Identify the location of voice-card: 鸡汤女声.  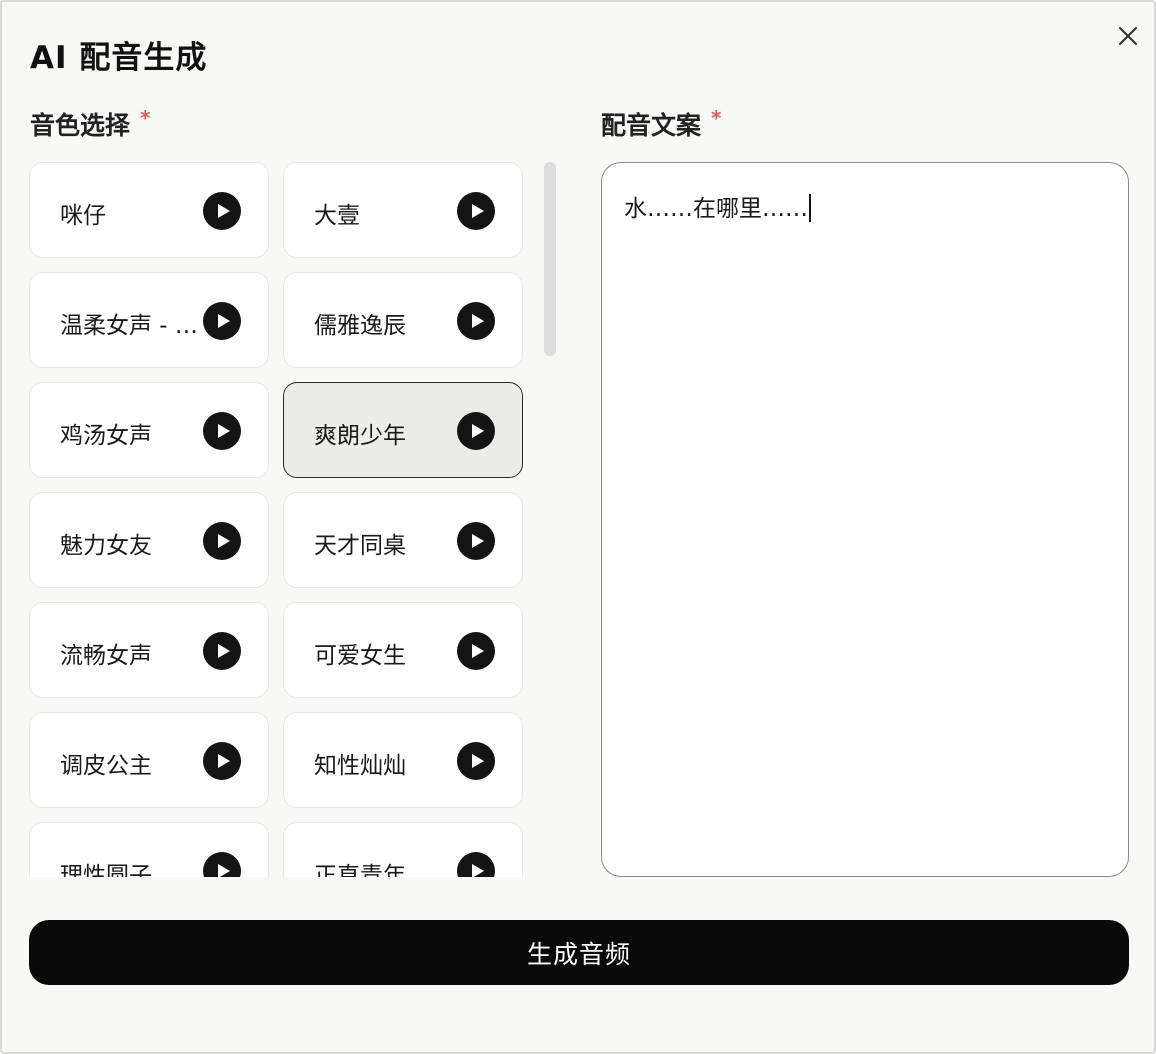
(149, 430).